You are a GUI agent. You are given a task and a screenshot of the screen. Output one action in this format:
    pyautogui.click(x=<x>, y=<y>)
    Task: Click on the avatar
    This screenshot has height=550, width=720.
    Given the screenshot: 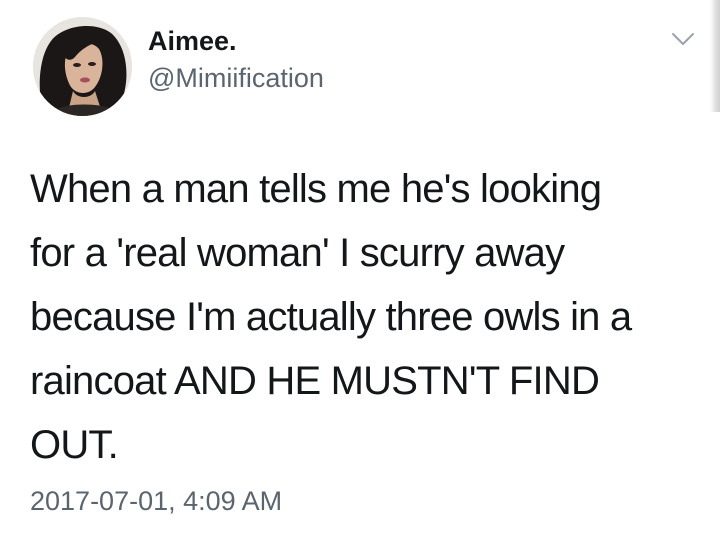 What is the action you would take?
    pyautogui.click(x=82, y=66)
    